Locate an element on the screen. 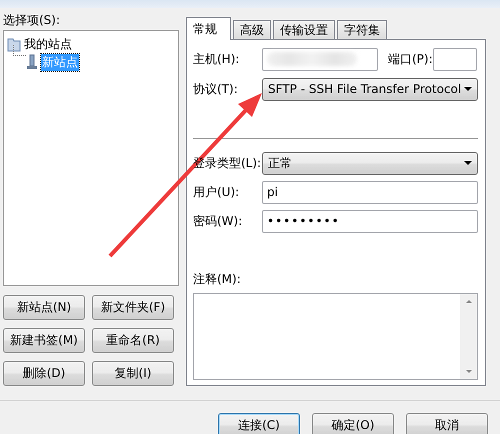  password-field: ••••••••• is located at coordinates (370, 221).